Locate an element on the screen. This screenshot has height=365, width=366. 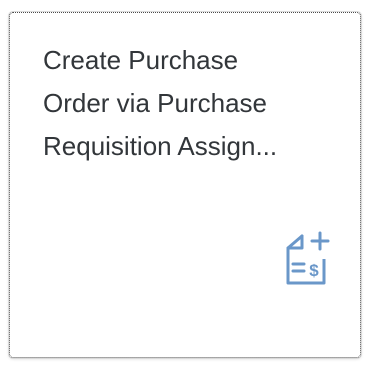
create-purchase-document-icon: $ is located at coordinates (308, 258).